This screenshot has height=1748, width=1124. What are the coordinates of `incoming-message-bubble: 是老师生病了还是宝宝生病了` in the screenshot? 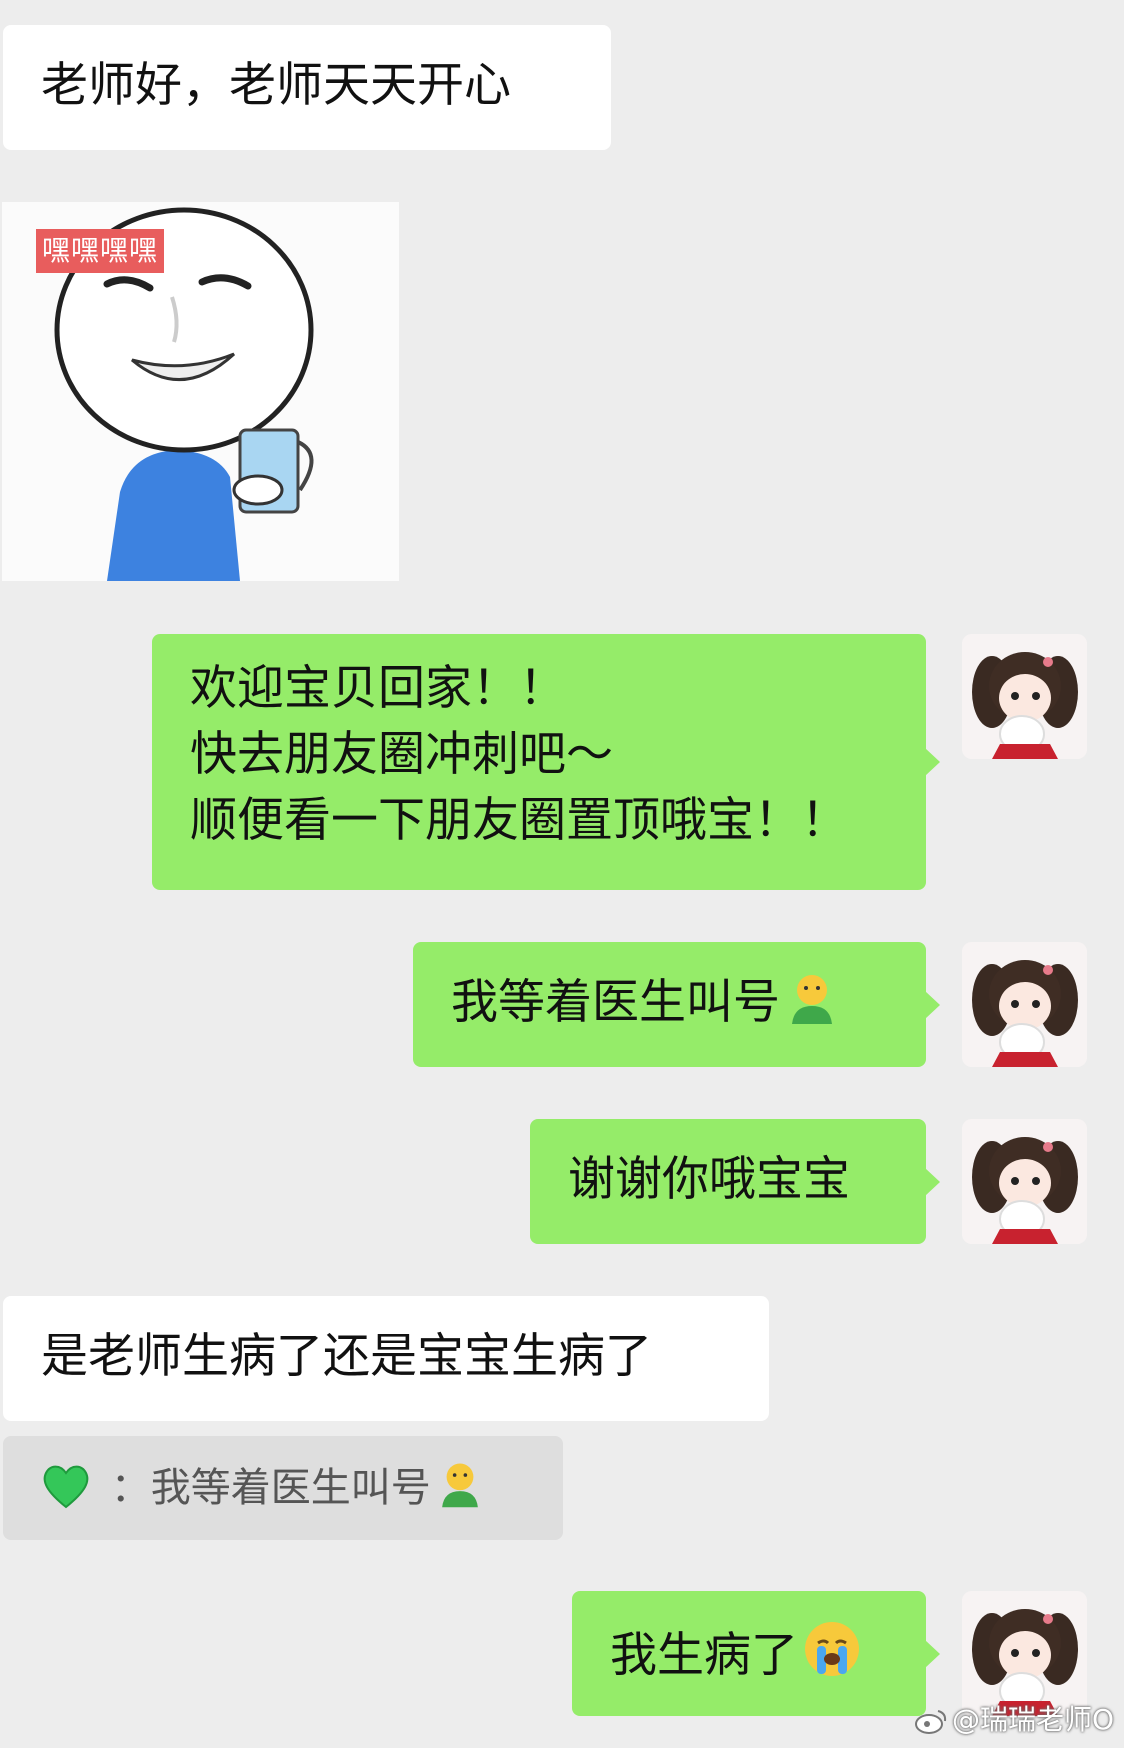 It's located at (386, 1358).